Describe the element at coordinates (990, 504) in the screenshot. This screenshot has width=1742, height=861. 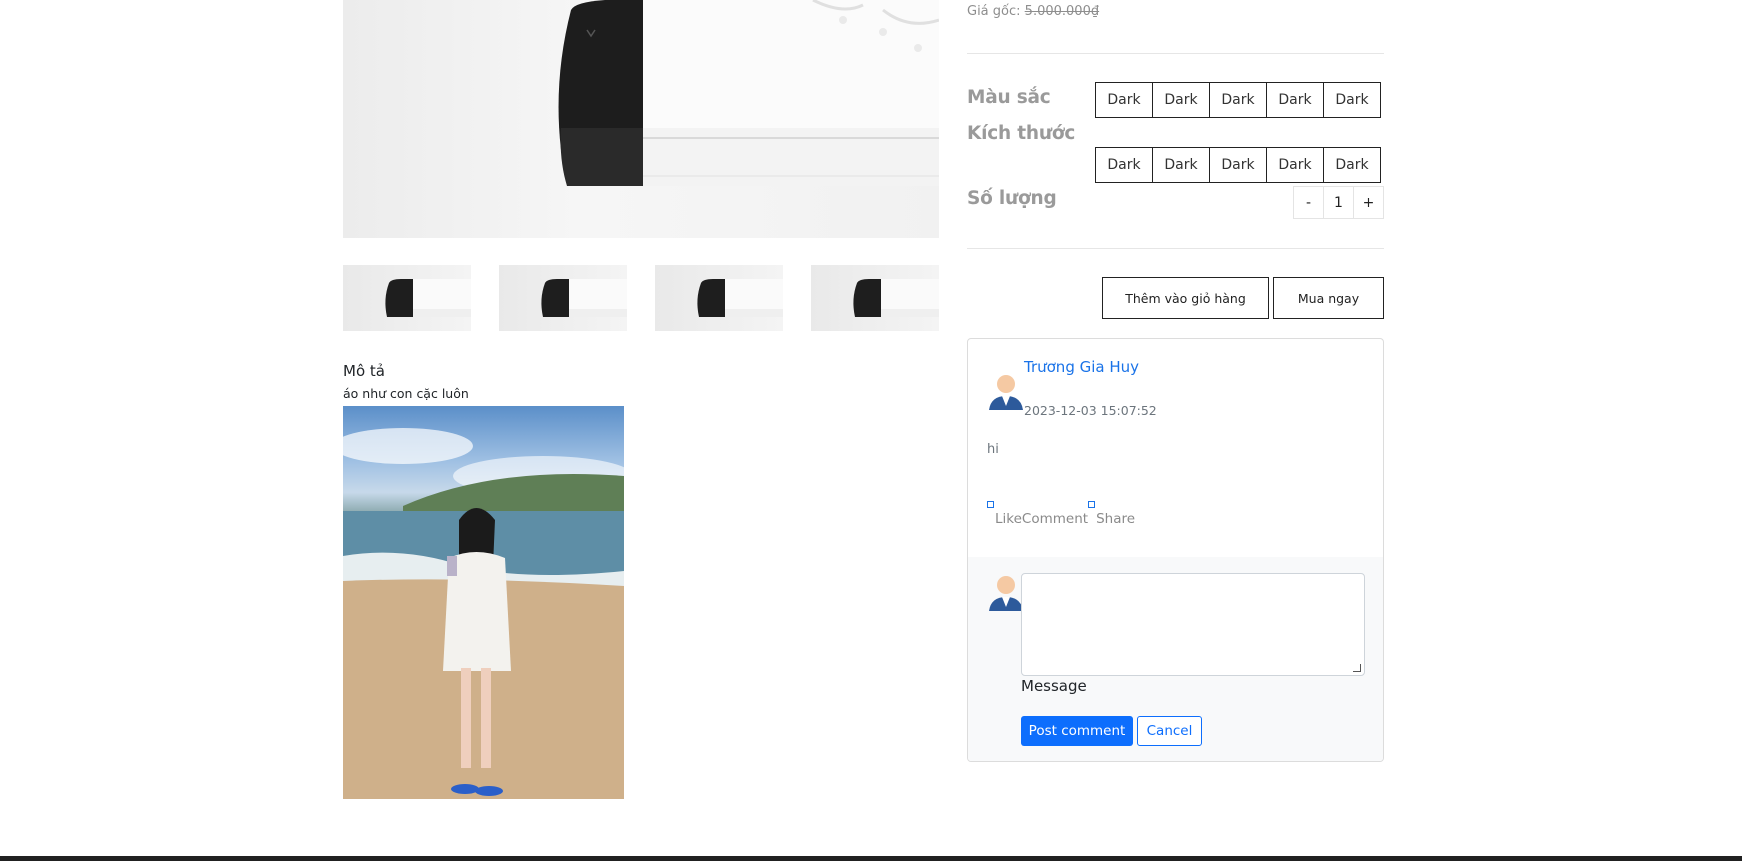
I see `like-icon` at that location.